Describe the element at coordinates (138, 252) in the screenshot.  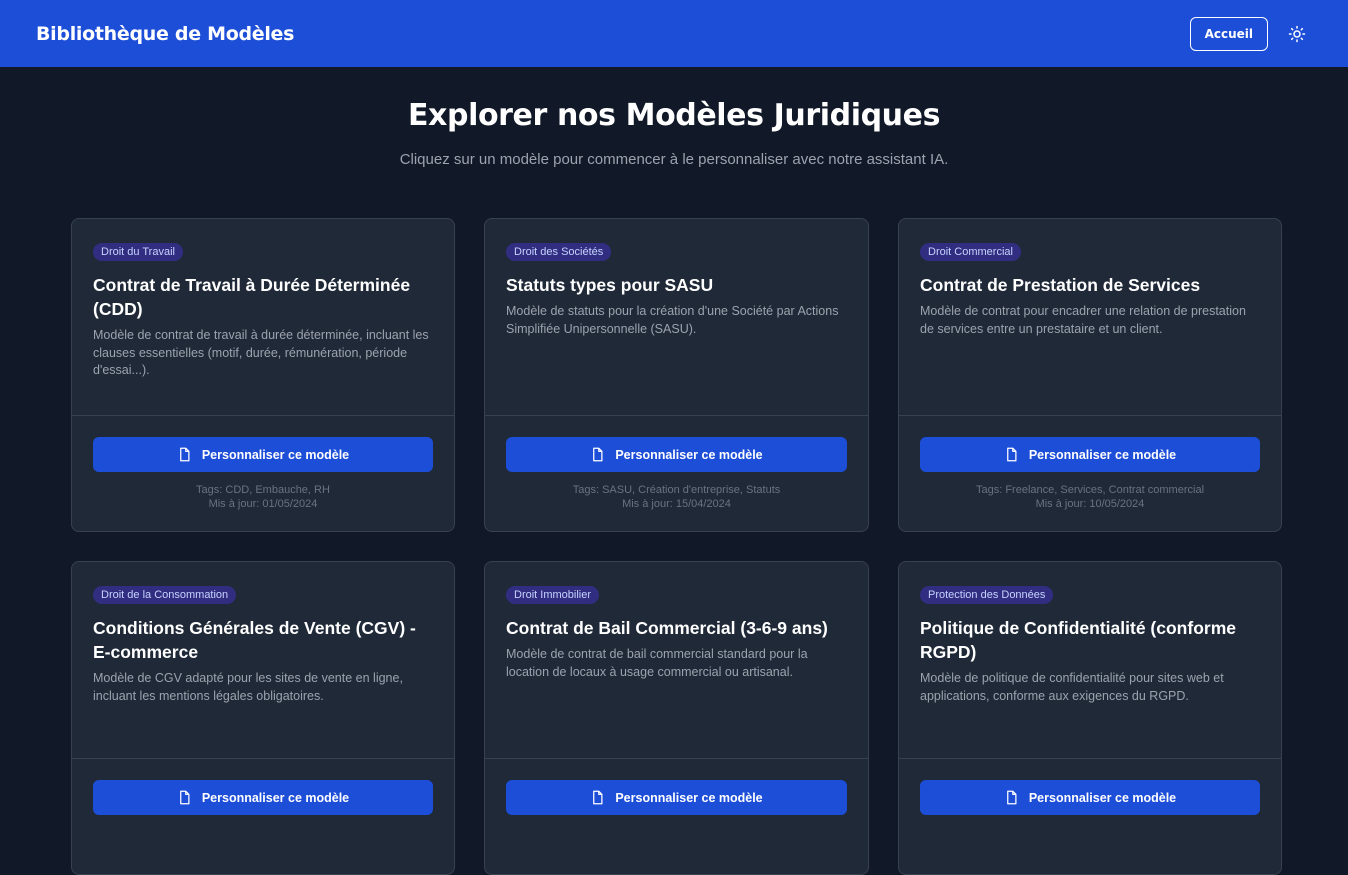
I see `category-badge: Droit du Travail` at that location.